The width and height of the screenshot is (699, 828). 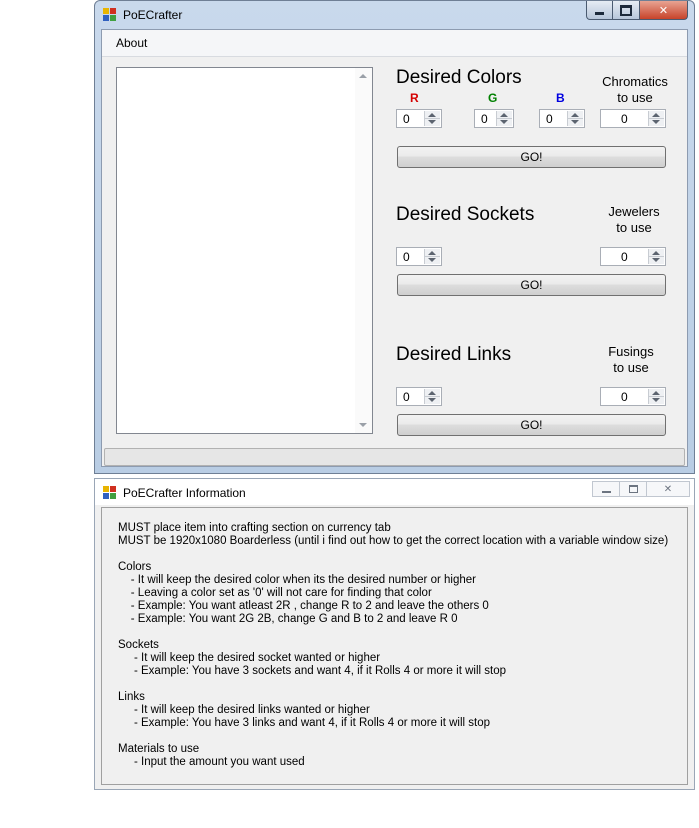 I want to click on green-count-spinner: 0, so click(x=494, y=118).